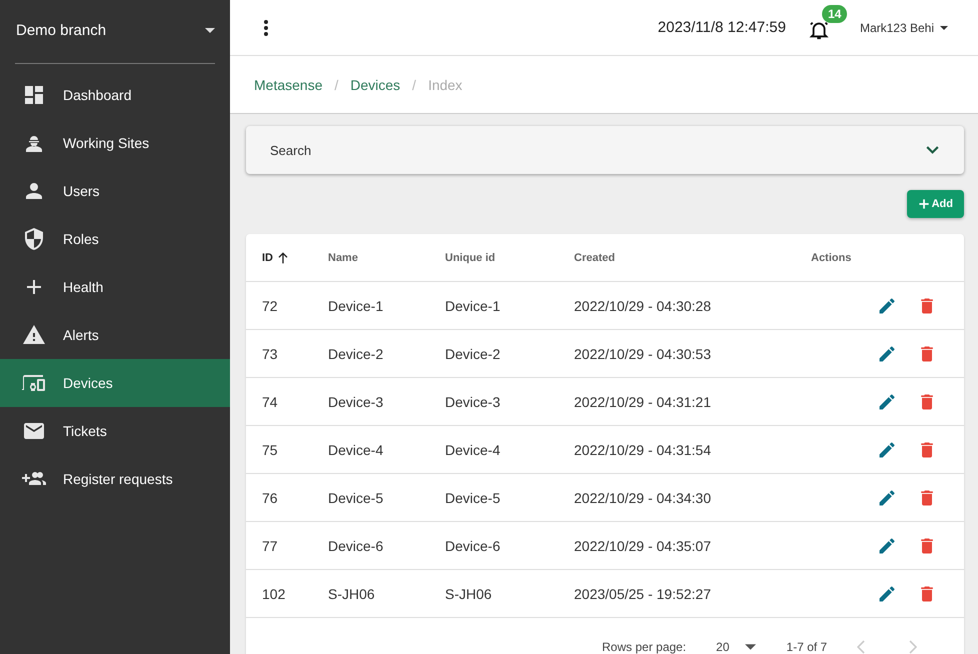  I want to click on search-panel: Search, so click(605, 150).